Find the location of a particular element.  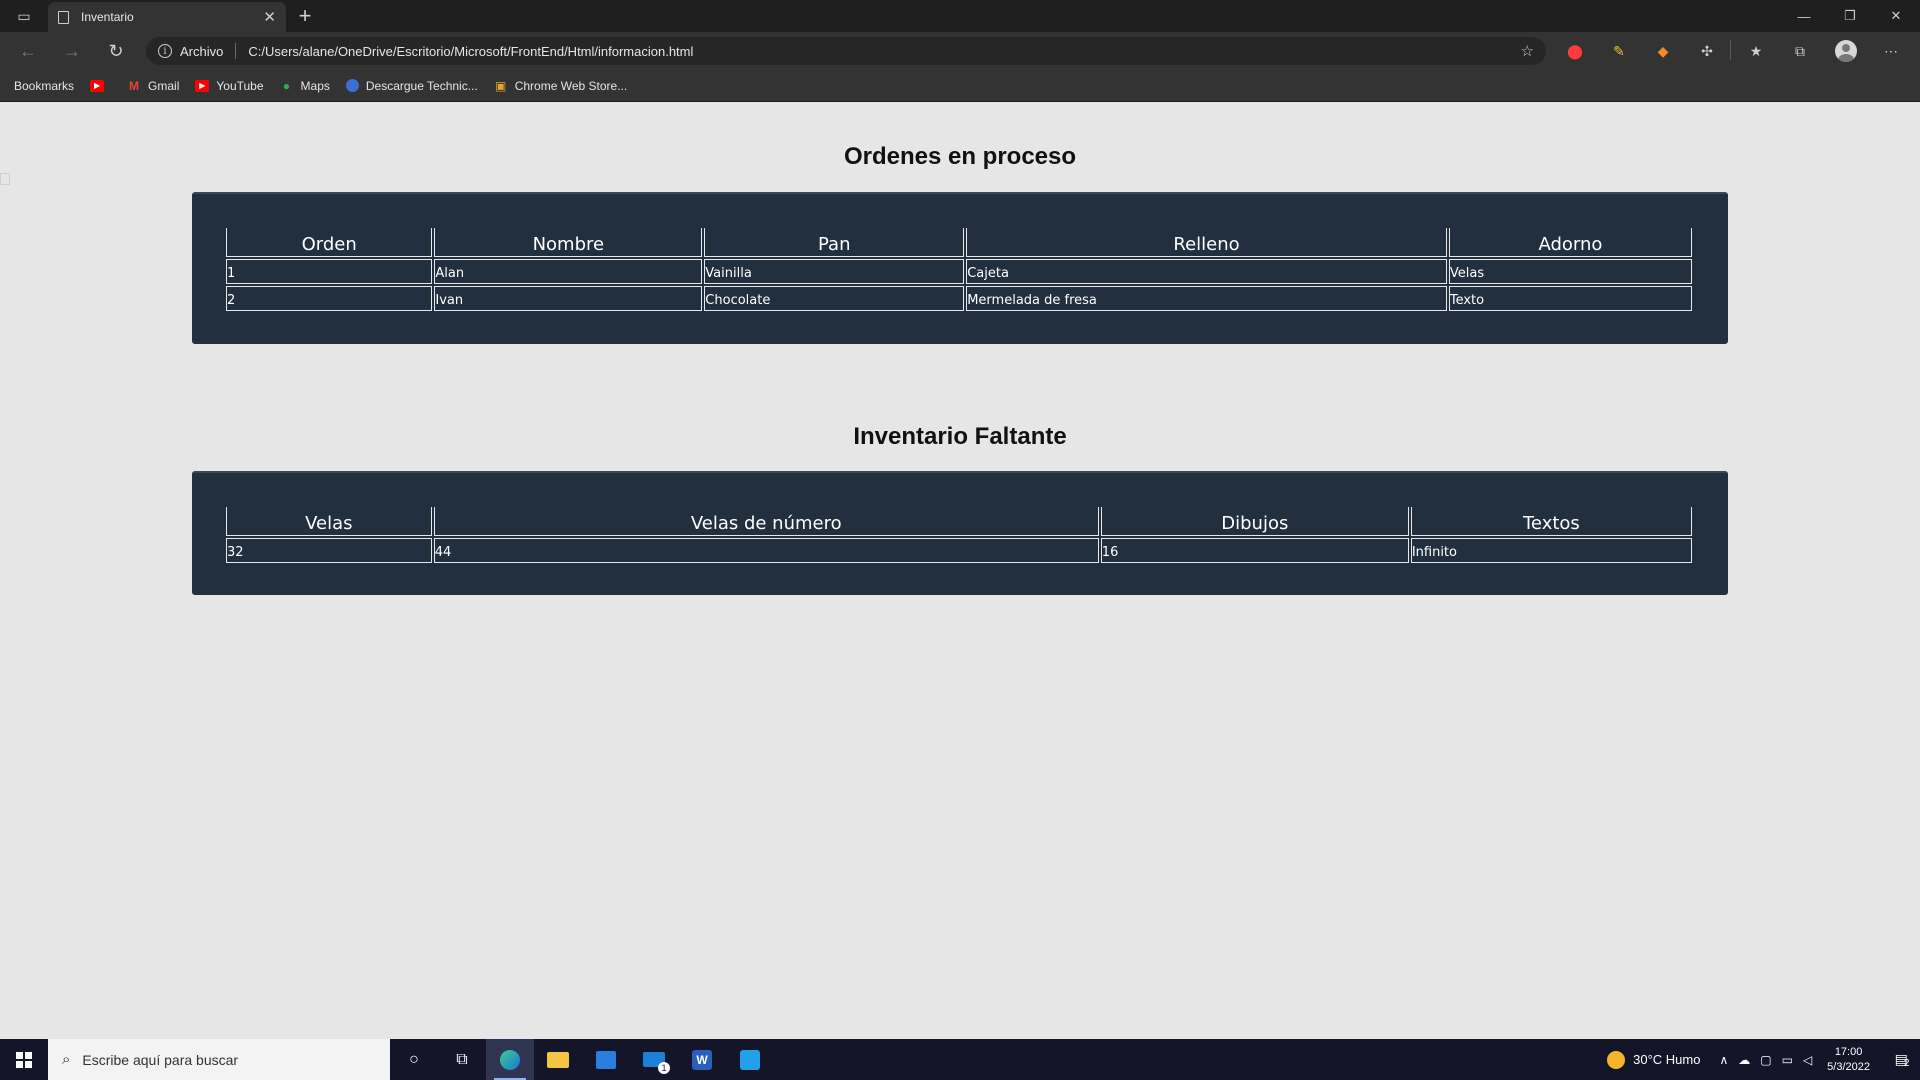

bookmark-label: Maps is located at coordinates (315, 85).